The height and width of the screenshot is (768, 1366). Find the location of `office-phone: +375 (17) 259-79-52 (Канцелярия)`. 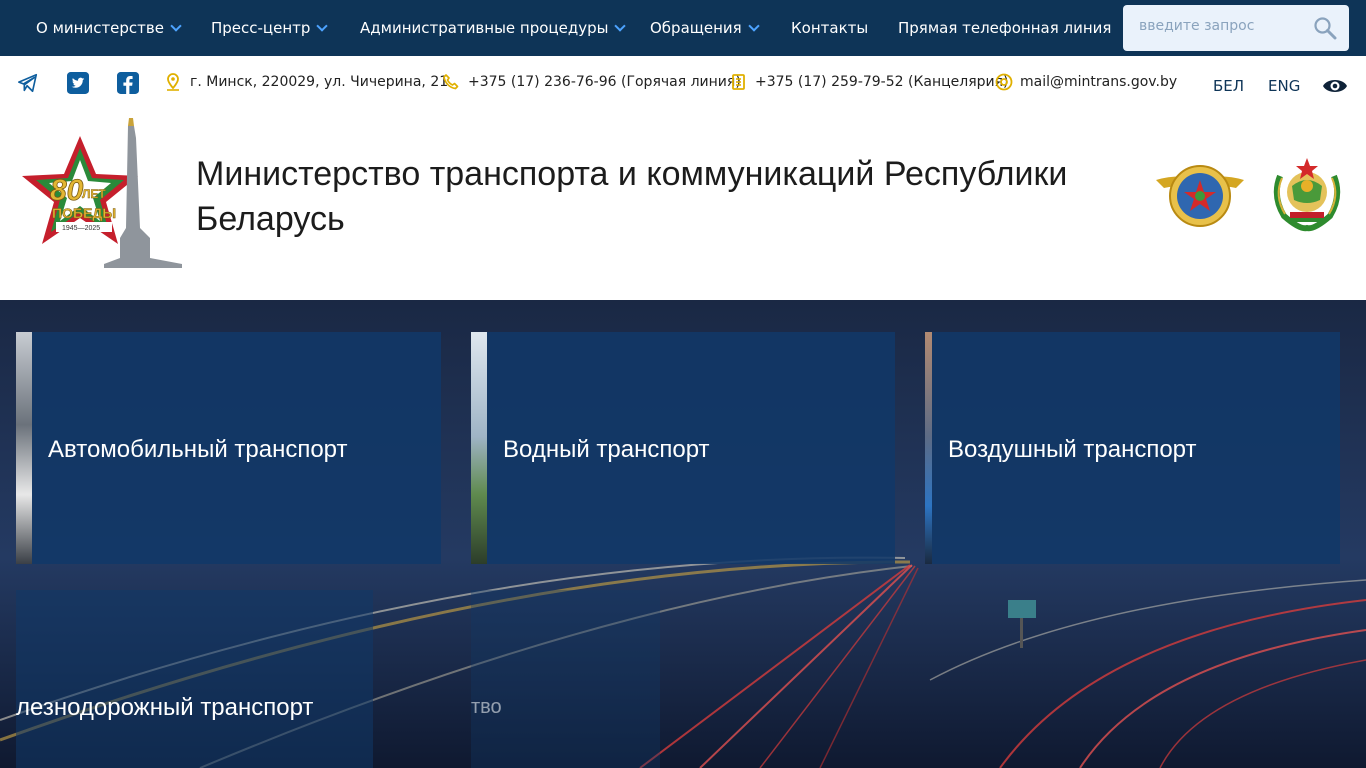

office-phone: +375 (17) 259-79-52 (Канцелярия) is located at coordinates (882, 82).